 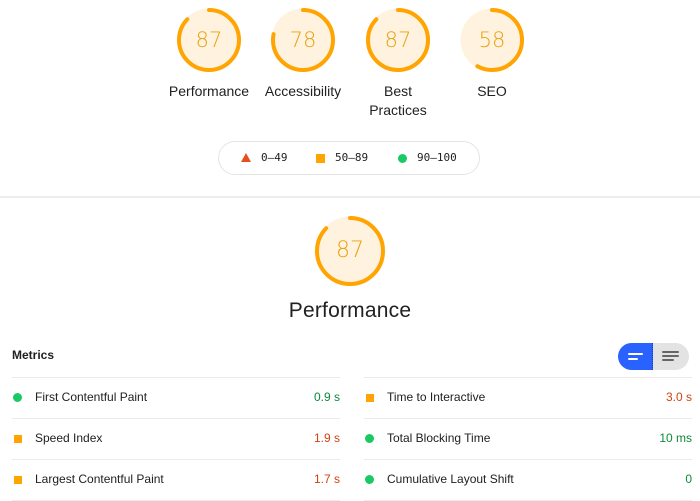 I want to click on metric-row: Cumulative Layout Shift 0, so click(x=528, y=480).